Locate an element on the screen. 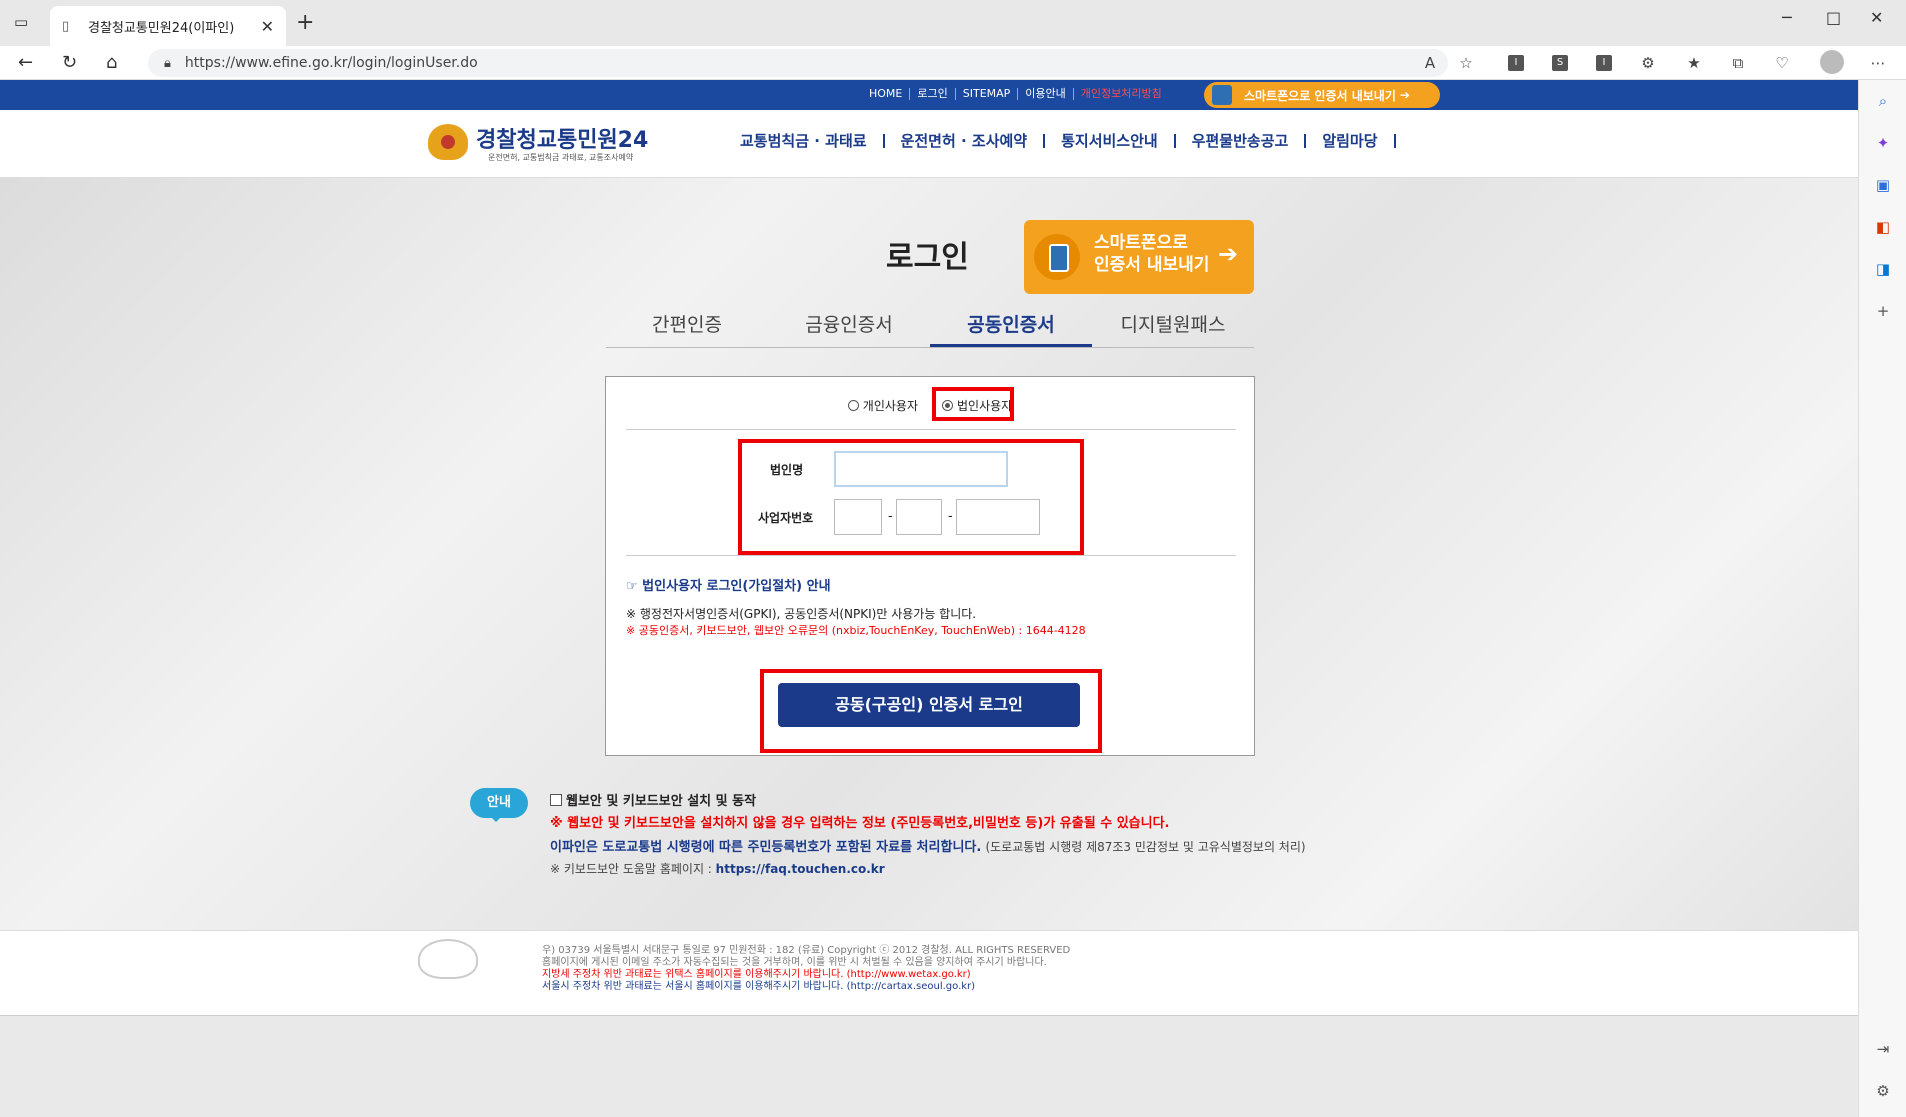 This screenshot has height=1117, width=1906. help-prefix: ※ 키보드보안 도움말 홈페이지 : is located at coordinates (631, 869).